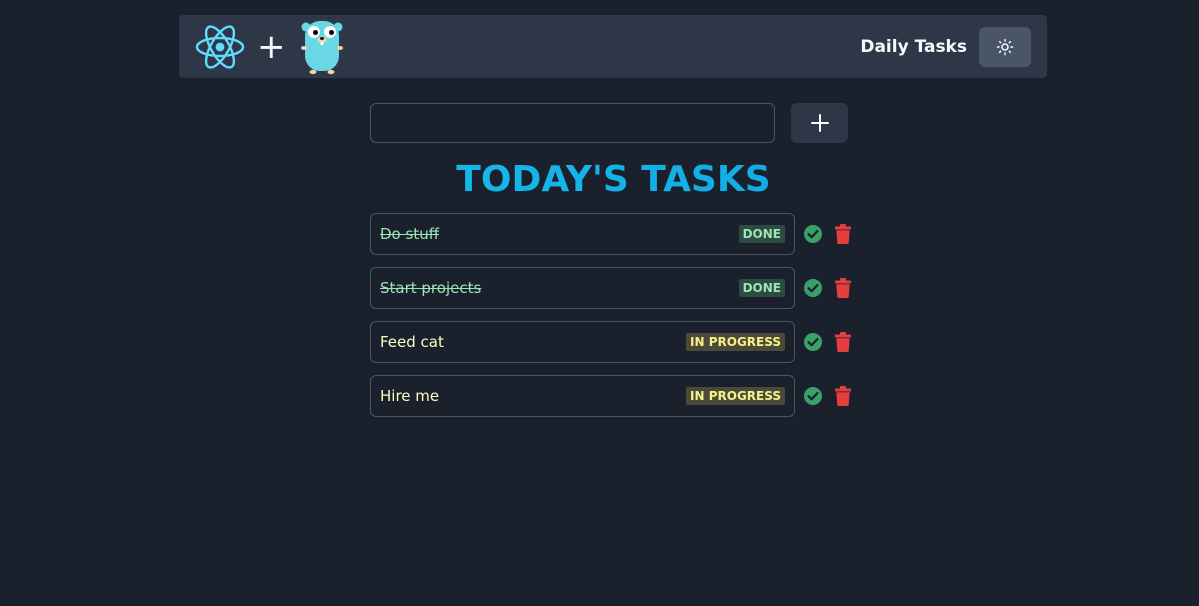  I want to click on logo-group: +, so click(269, 46).